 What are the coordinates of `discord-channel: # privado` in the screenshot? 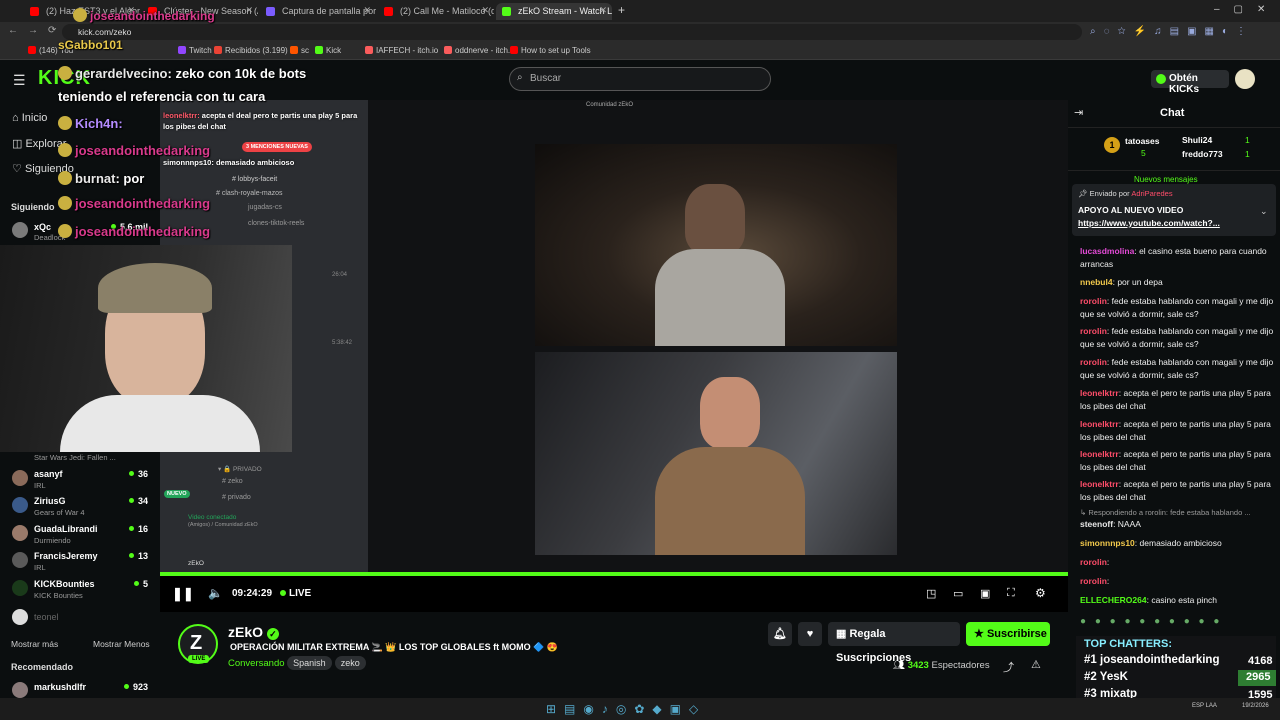 It's located at (236, 497).